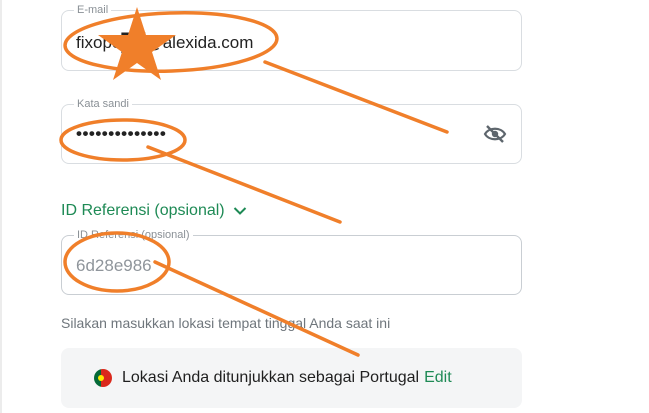 The width and height of the screenshot is (649, 413). Describe the element at coordinates (291, 130) in the screenshot. I see `password-field: Kata sandi ••••••••••••••` at that location.